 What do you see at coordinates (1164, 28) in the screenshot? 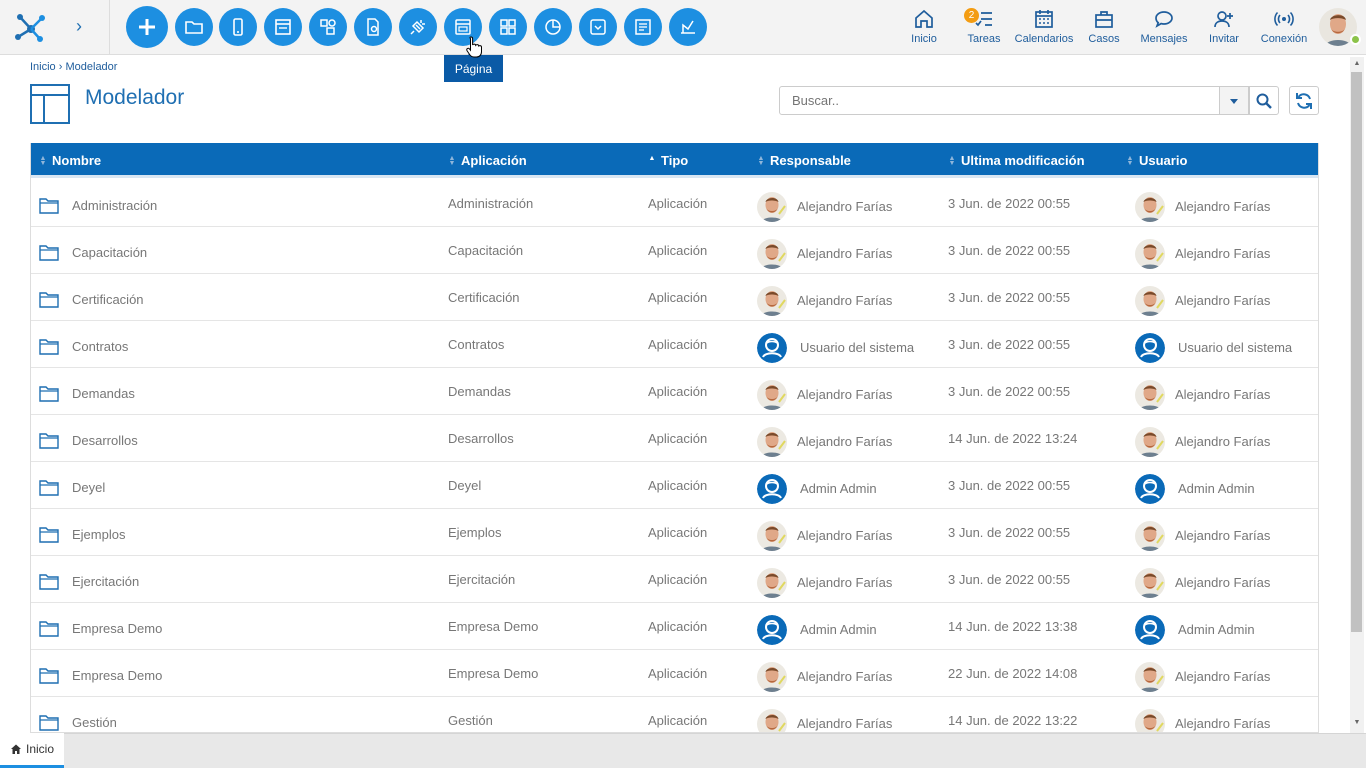
I see `nav-mensajes: Mensajes` at bounding box center [1164, 28].